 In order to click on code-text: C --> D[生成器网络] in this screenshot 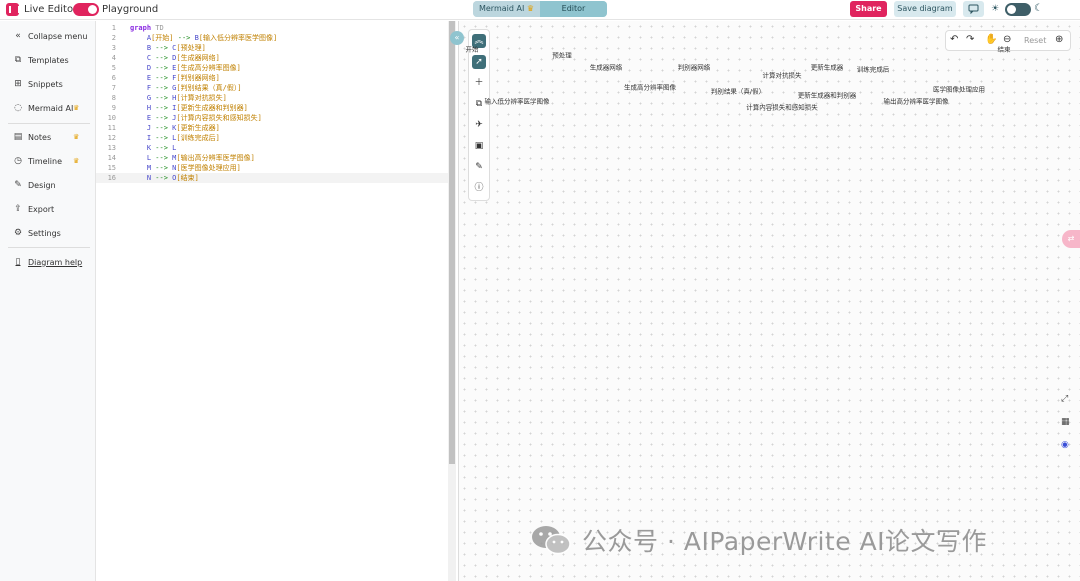, I will do `click(175, 58)`.